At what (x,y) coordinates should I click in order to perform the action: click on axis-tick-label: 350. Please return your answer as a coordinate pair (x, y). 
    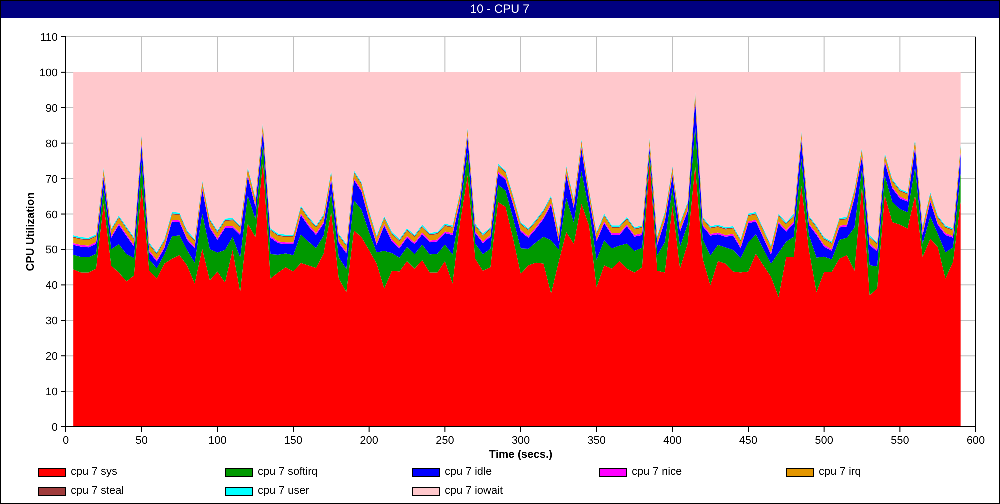
    Looking at the image, I should click on (597, 441).